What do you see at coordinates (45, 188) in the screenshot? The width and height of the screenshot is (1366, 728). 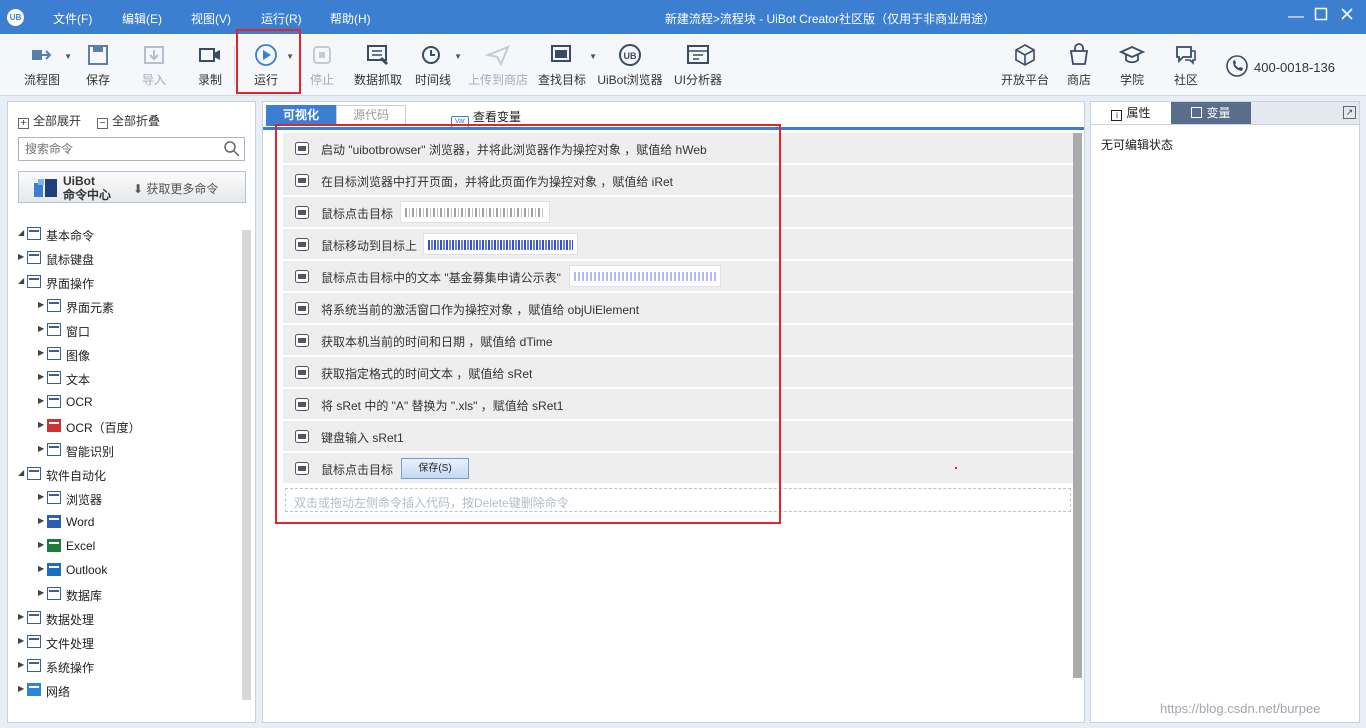 I see `command-center-icon` at bounding box center [45, 188].